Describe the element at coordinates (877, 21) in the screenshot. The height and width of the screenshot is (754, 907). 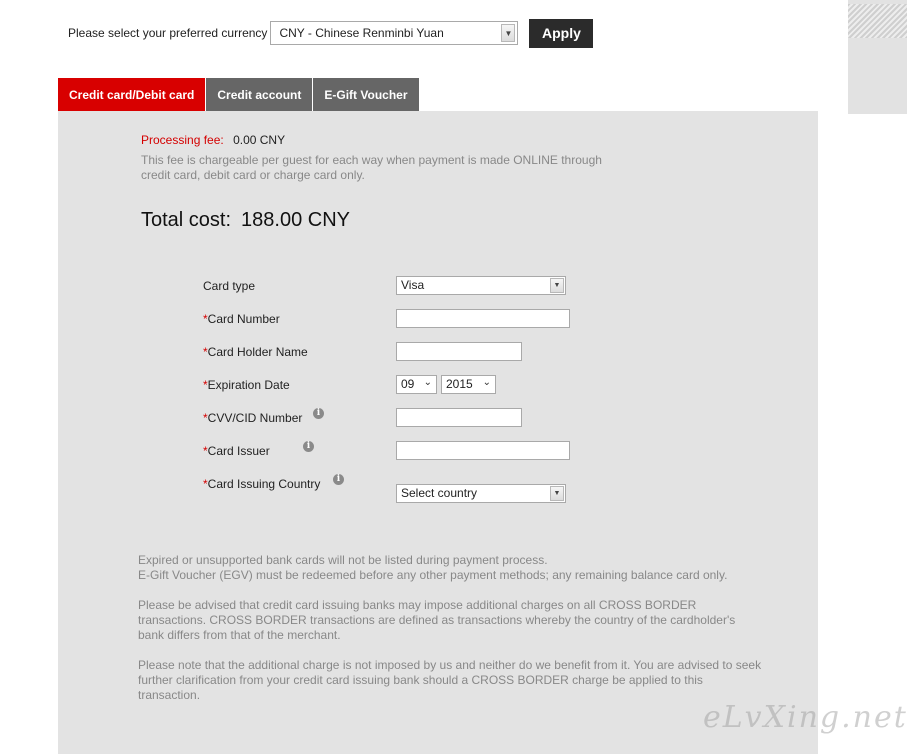
I see `decorative-hatch` at that location.